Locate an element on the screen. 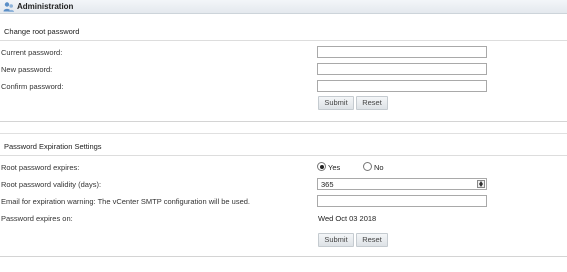 The width and height of the screenshot is (567, 272). new-password-field is located at coordinates (402, 69).